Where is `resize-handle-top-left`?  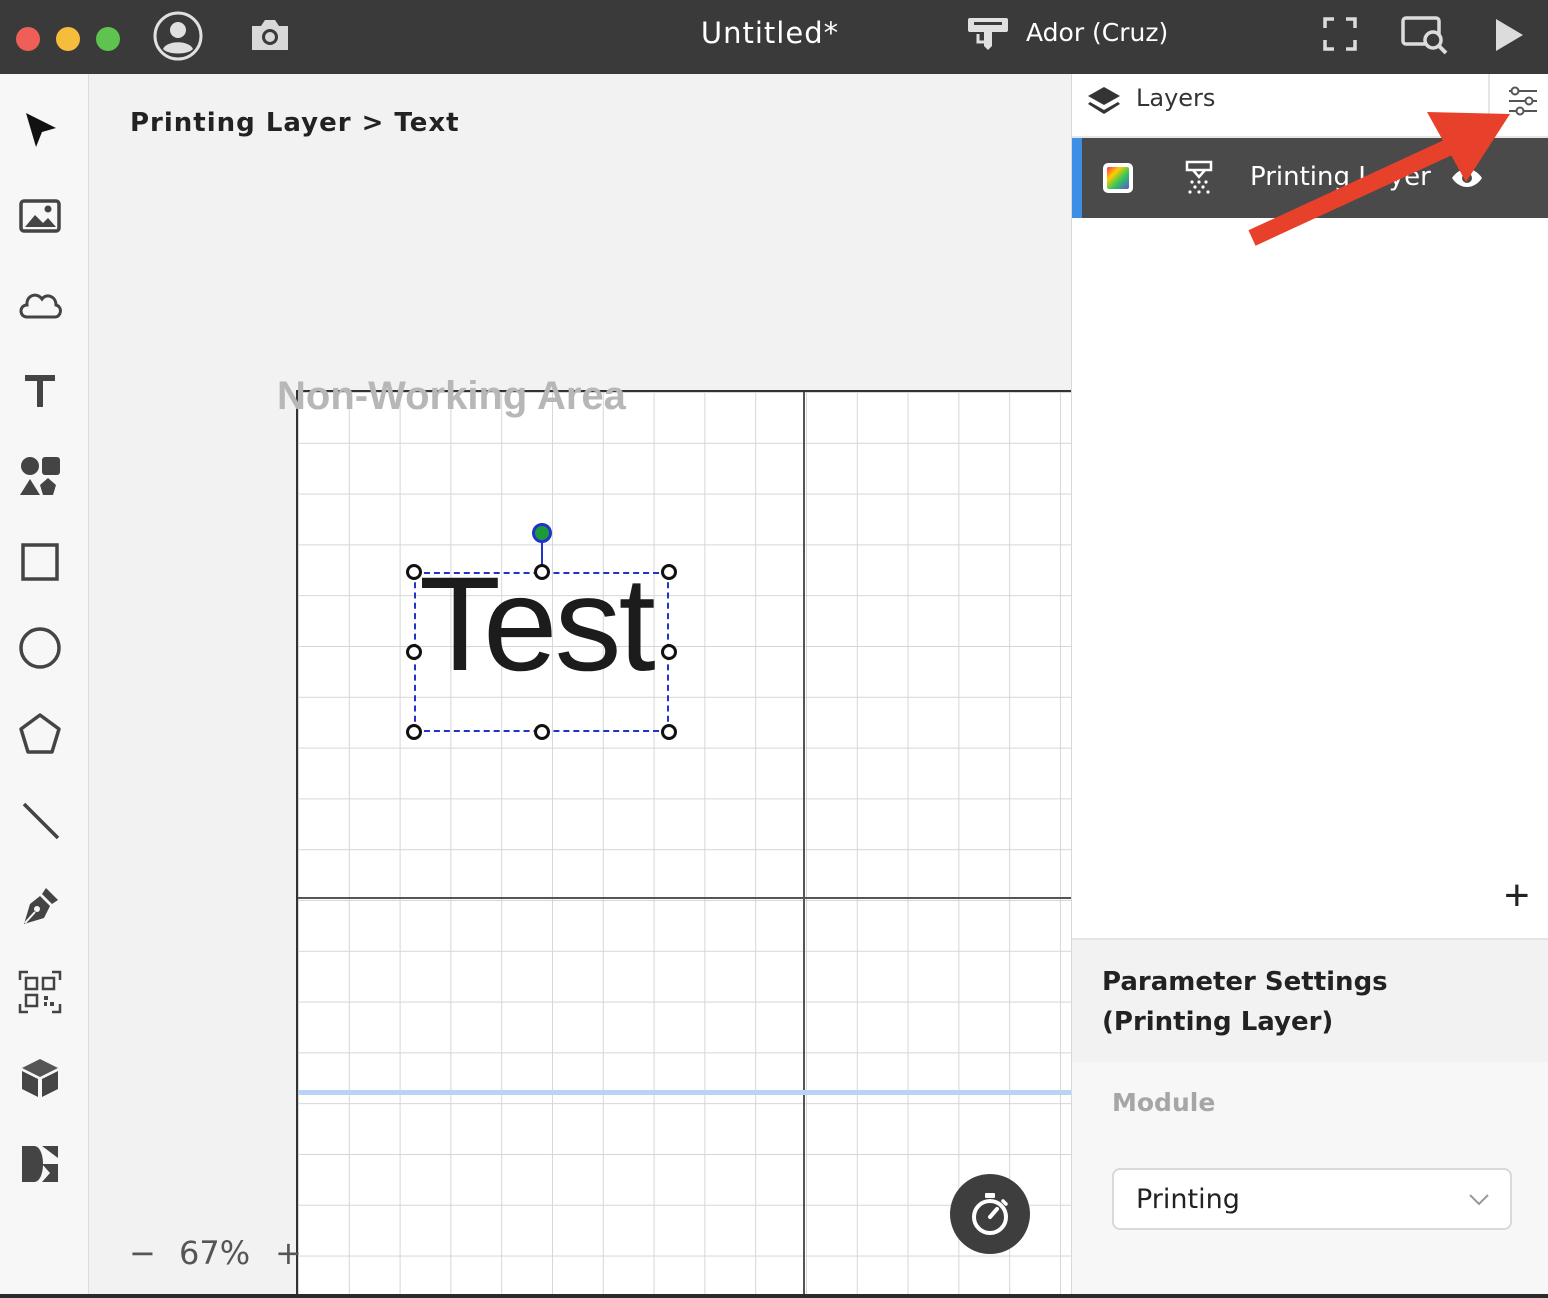 resize-handle-top-left is located at coordinates (414, 572).